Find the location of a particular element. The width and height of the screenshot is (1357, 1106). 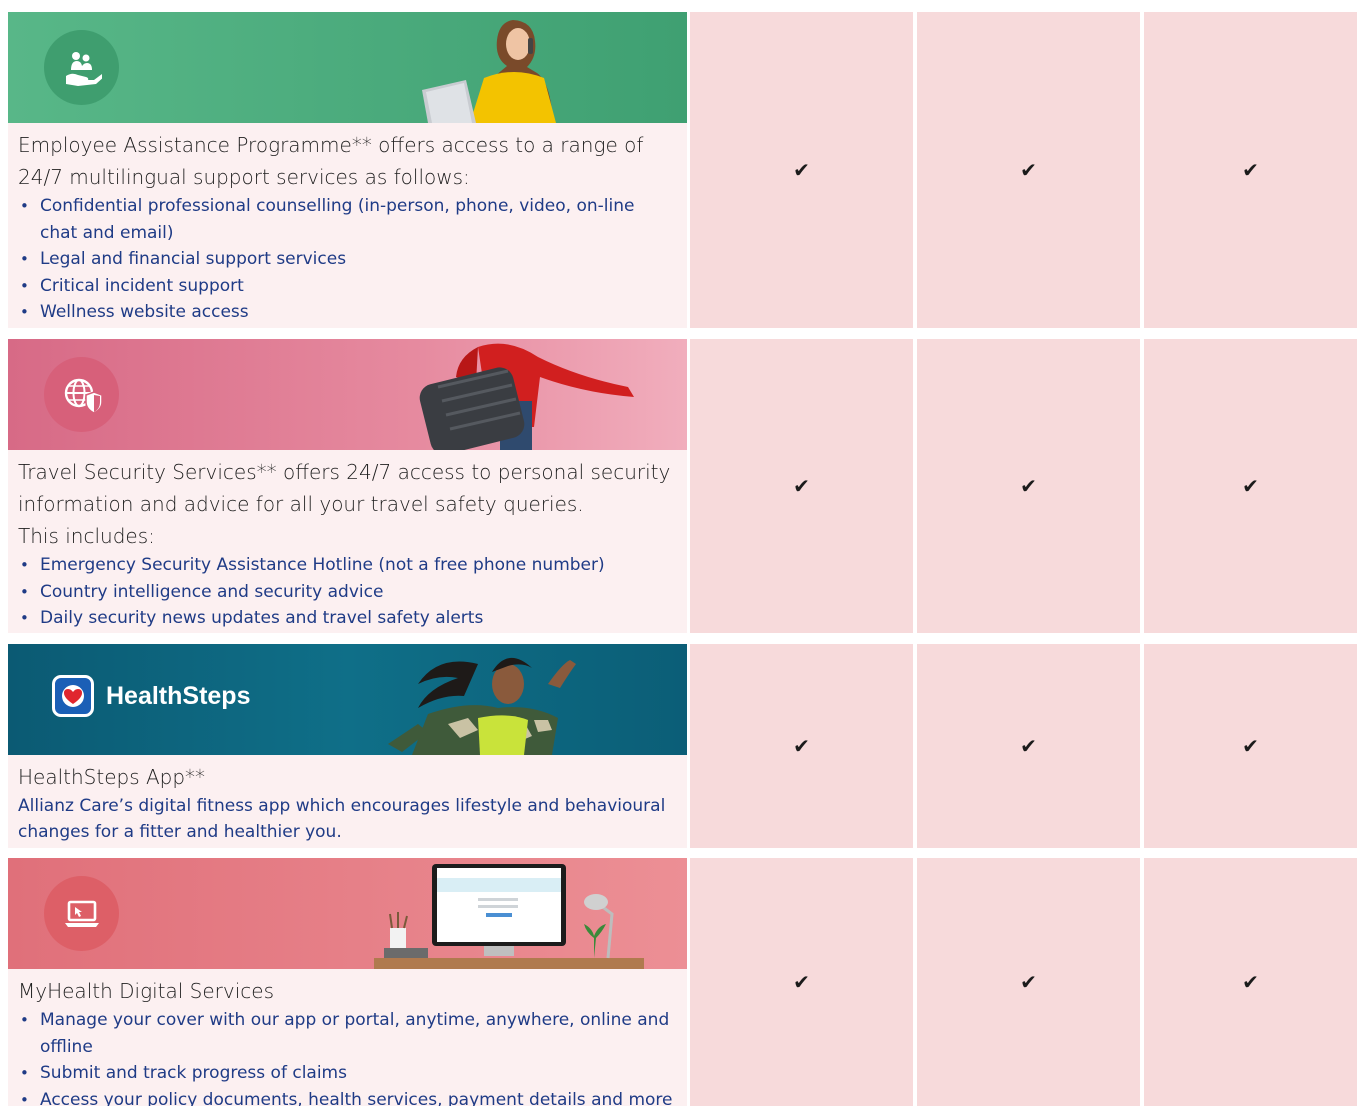

eap-icon-circle is located at coordinates (81, 67).